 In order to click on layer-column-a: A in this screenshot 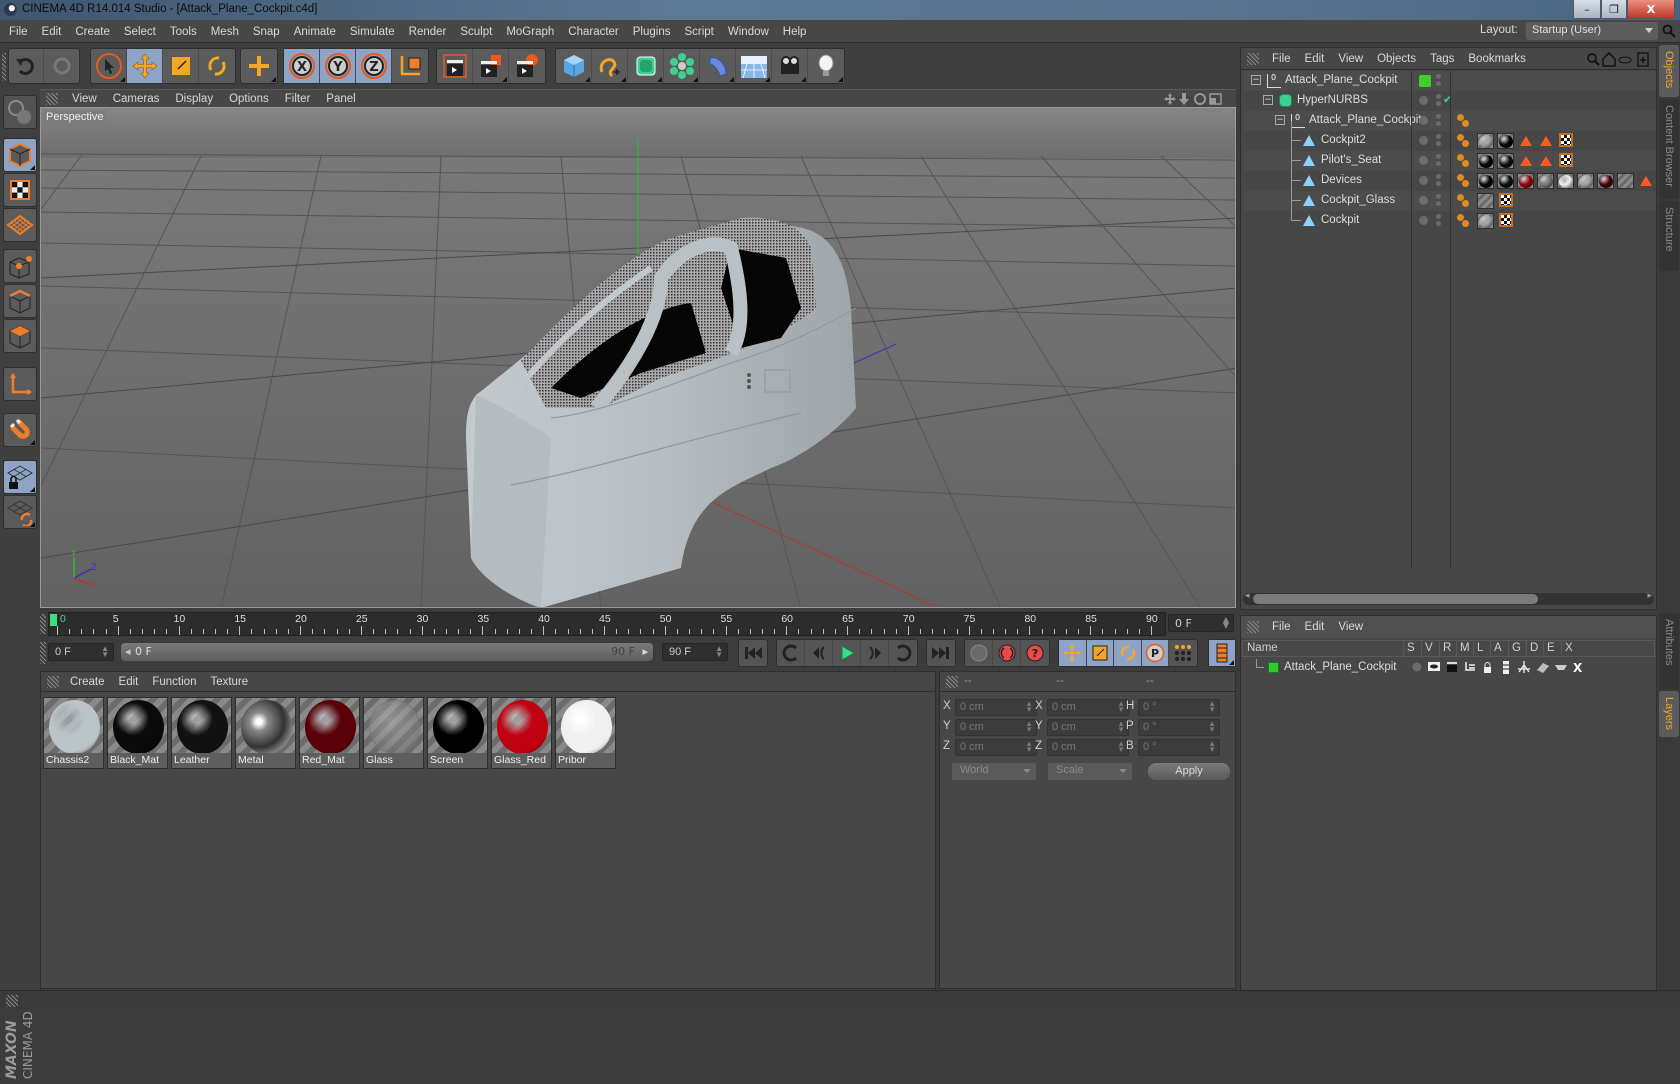, I will do `click(1498, 648)`.